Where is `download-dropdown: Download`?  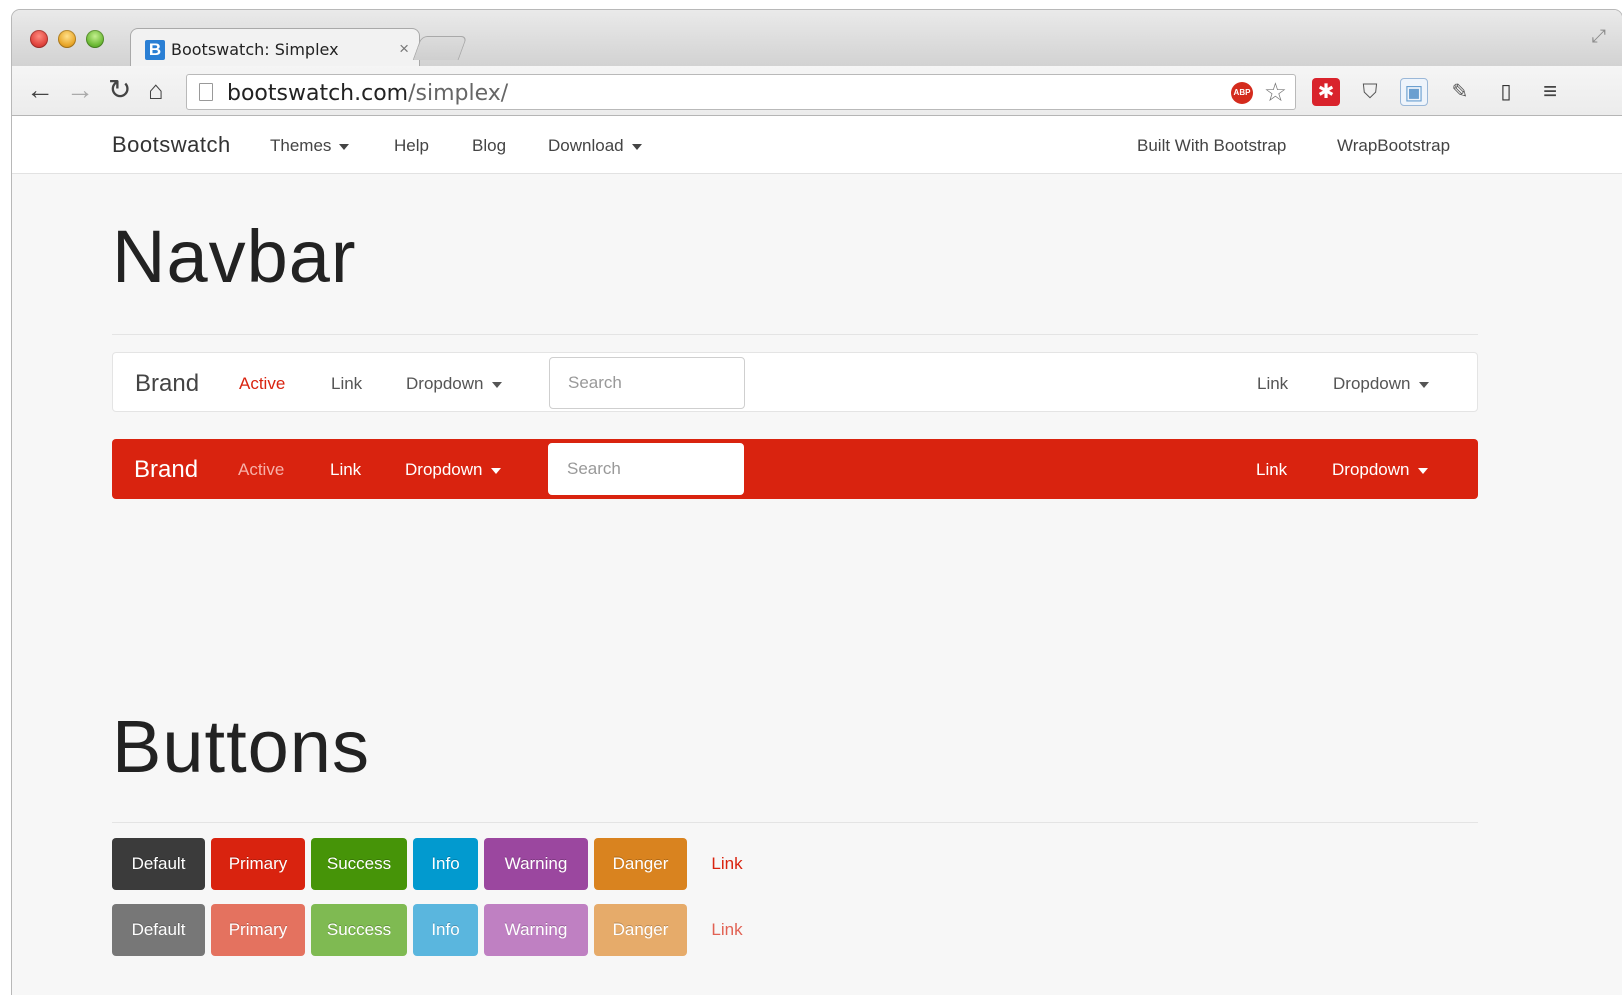
download-dropdown: Download is located at coordinates (595, 146).